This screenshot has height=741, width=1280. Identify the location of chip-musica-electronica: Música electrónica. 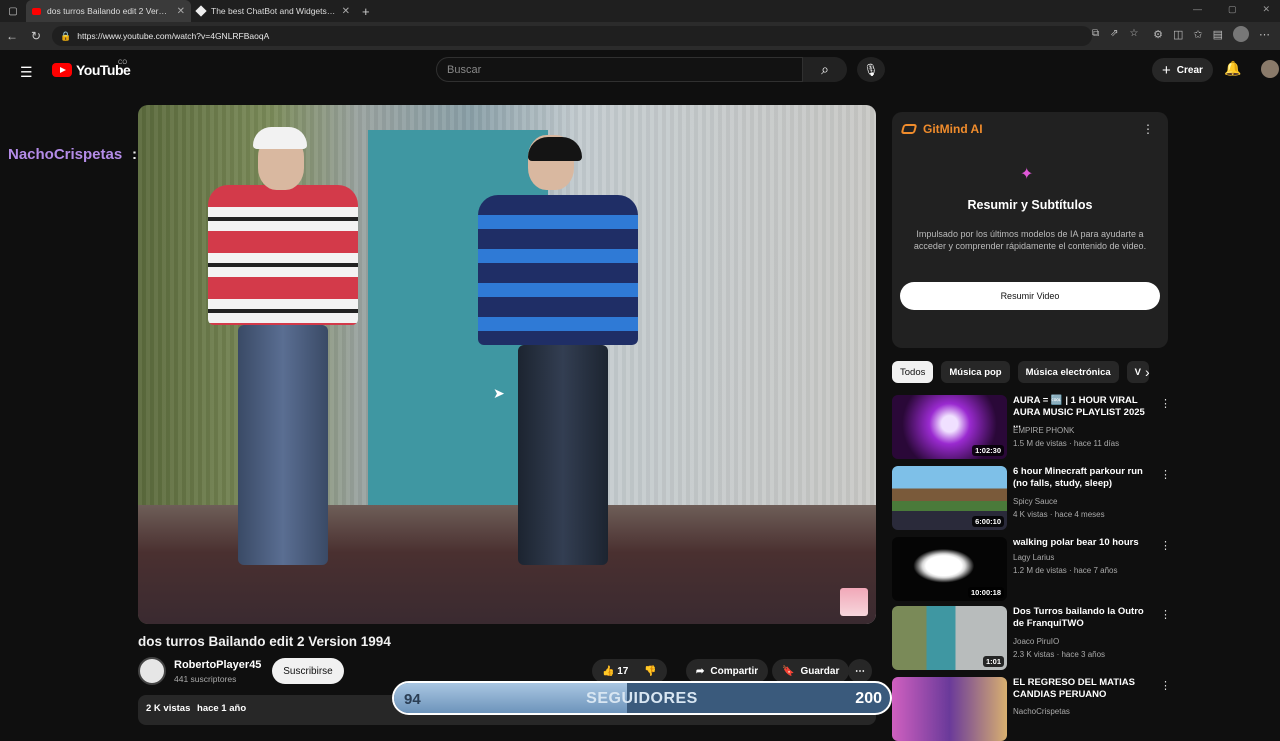
(1068, 372).